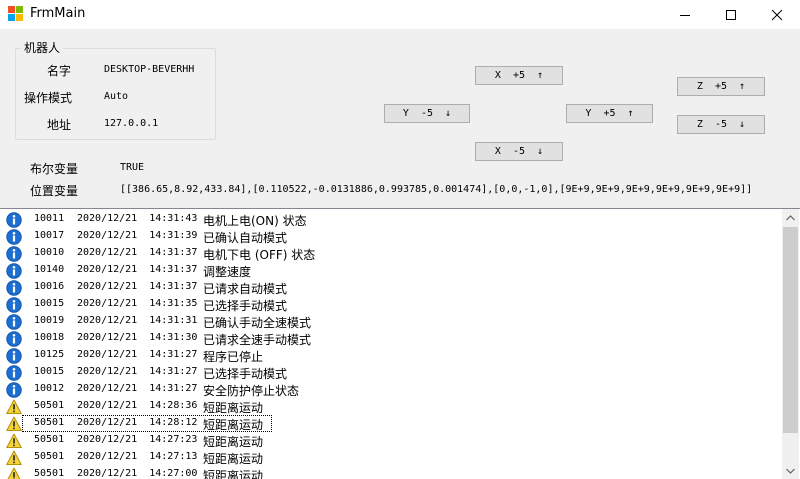  What do you see at coordinates (390, 372) in the screenshot?
I see `log-row: 10015 2020/12/21 14:31:27 已选择手动模式` at bounding box center [390, 372].